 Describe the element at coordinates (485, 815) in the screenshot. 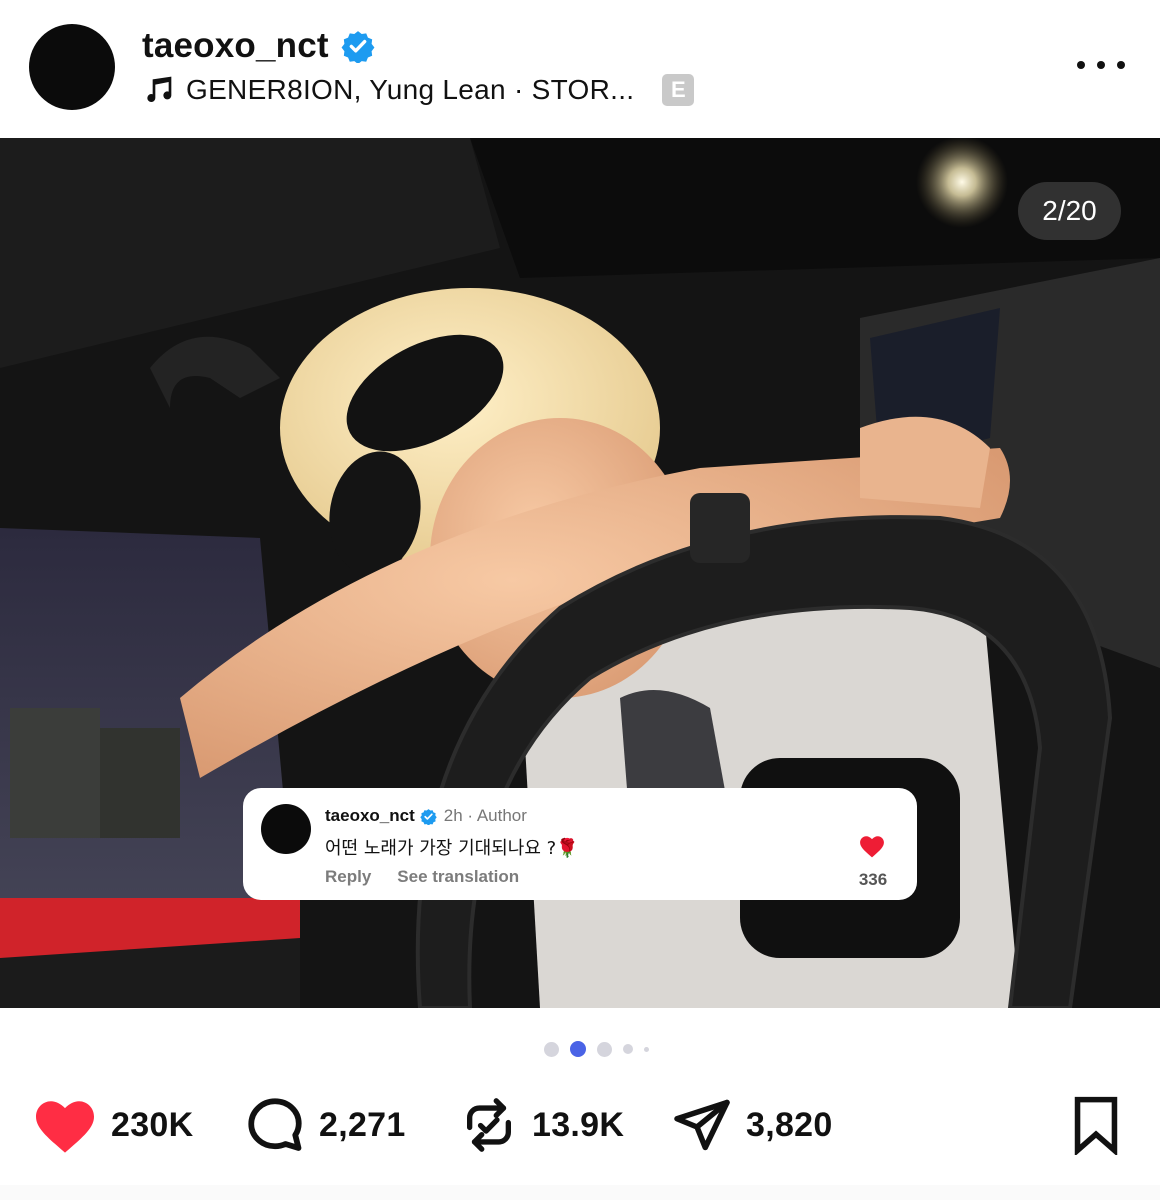

I see `comment-meta: 2h · Author` at that location.